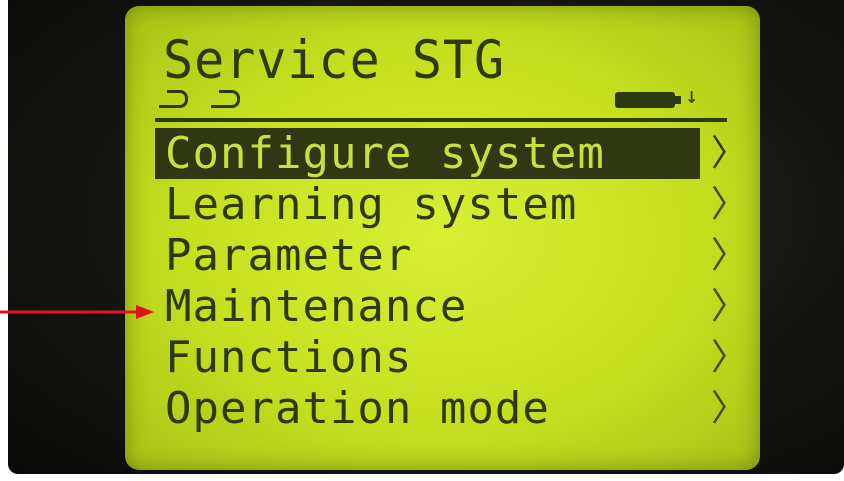 This screenshot has height=481, width=844. Describe the element at coordinates (455, 357) in the screenshot. I see `menu-item-functions: Functions 〉` at that location.